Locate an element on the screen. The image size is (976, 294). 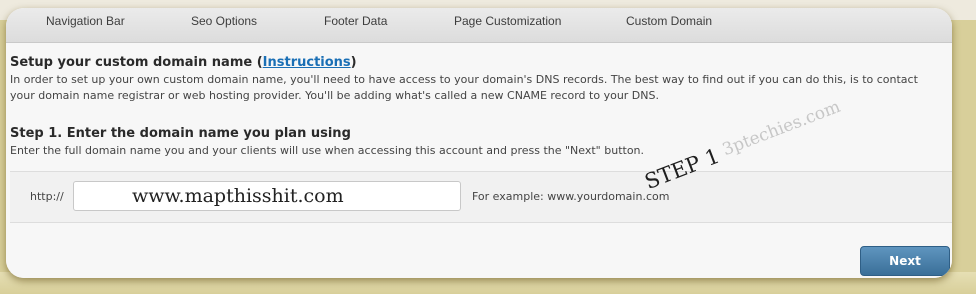
next-button: Next is located at coordinates (905, 261).